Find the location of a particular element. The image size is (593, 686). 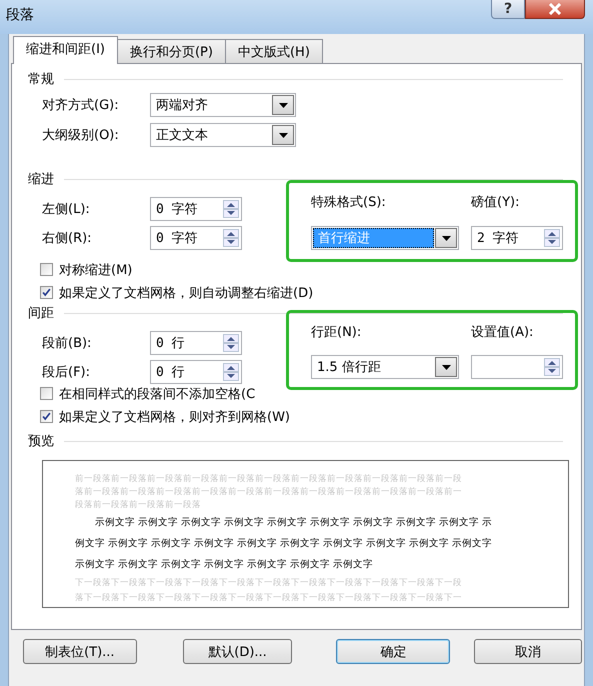

field-label: 特殊格式(S): is located at coordinates (349, 203).